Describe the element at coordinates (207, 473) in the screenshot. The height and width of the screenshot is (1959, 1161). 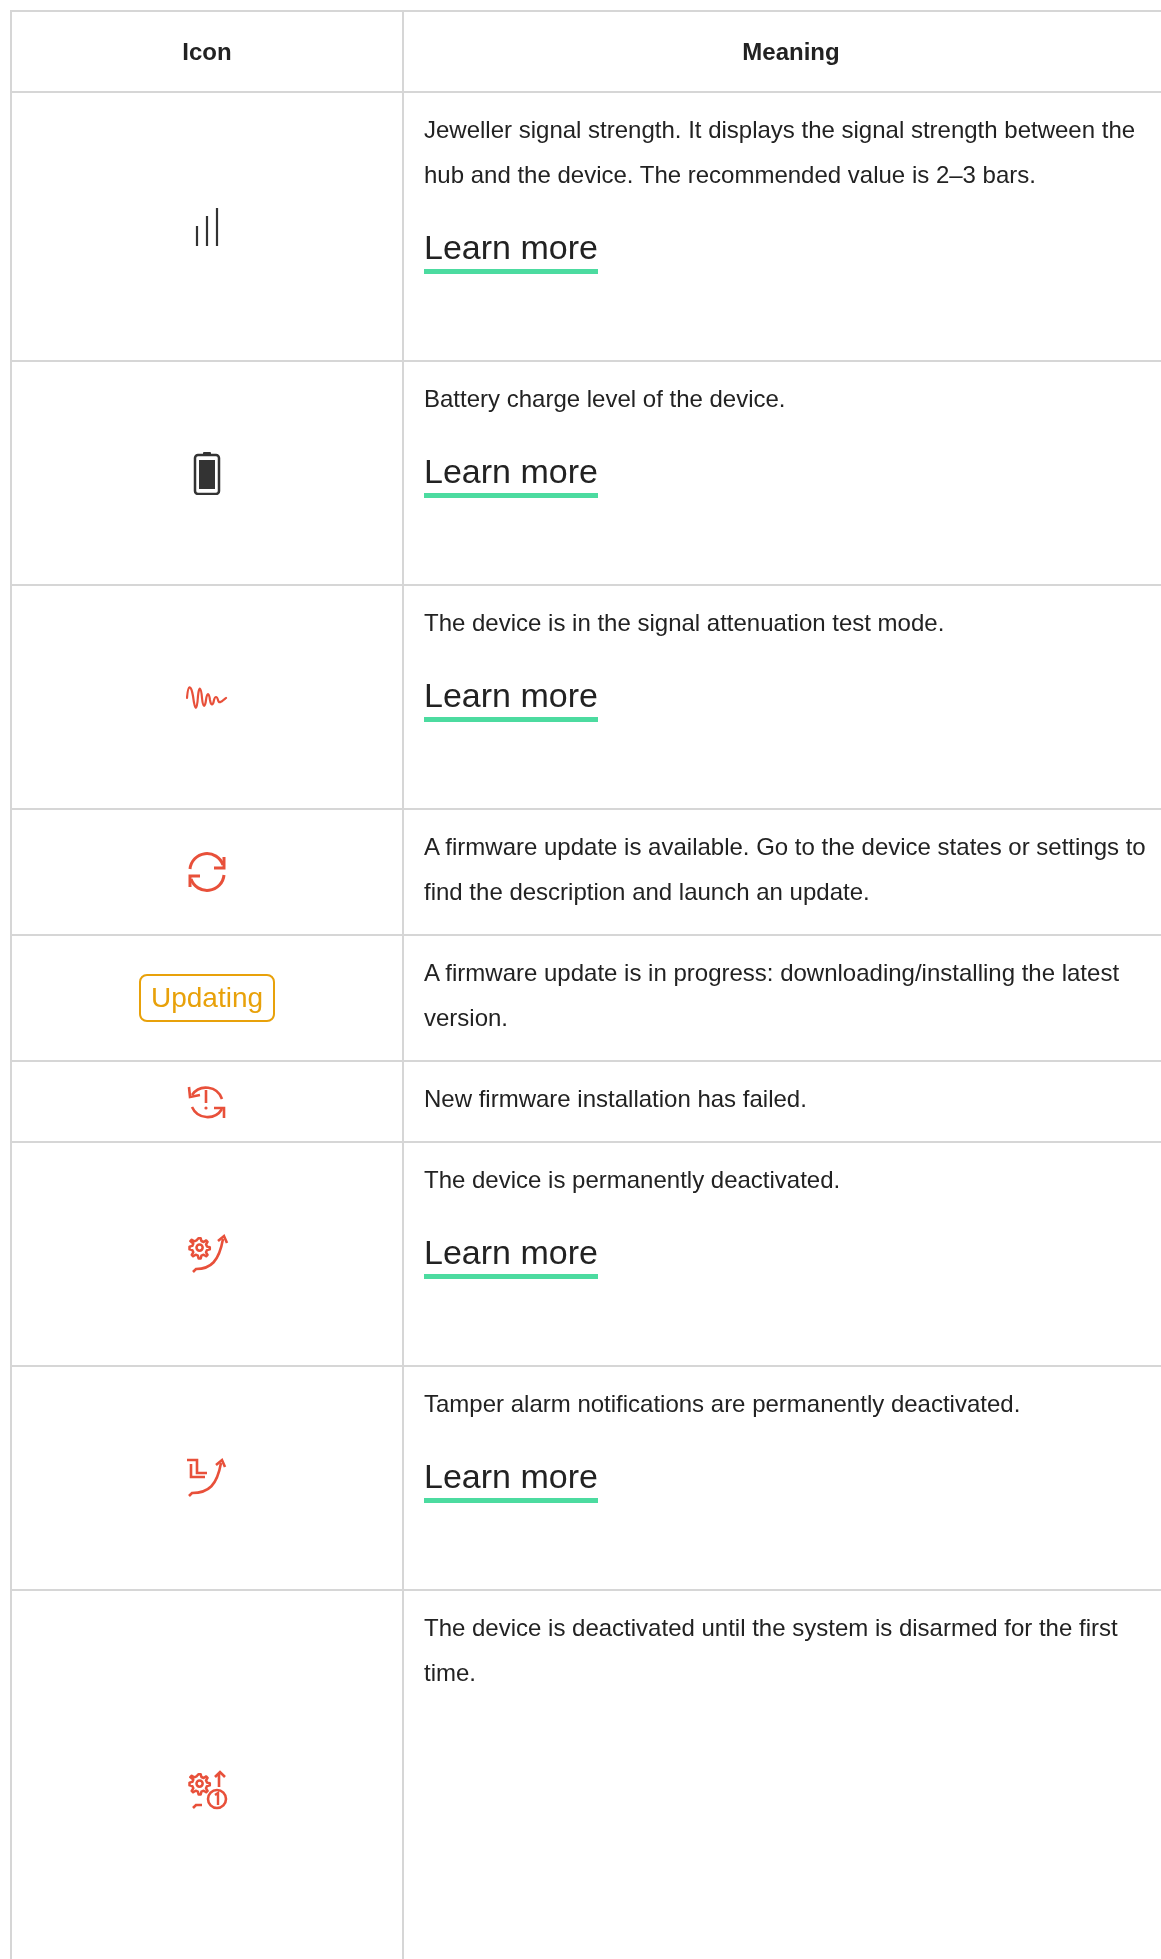
I see `battery-icon` at that location.